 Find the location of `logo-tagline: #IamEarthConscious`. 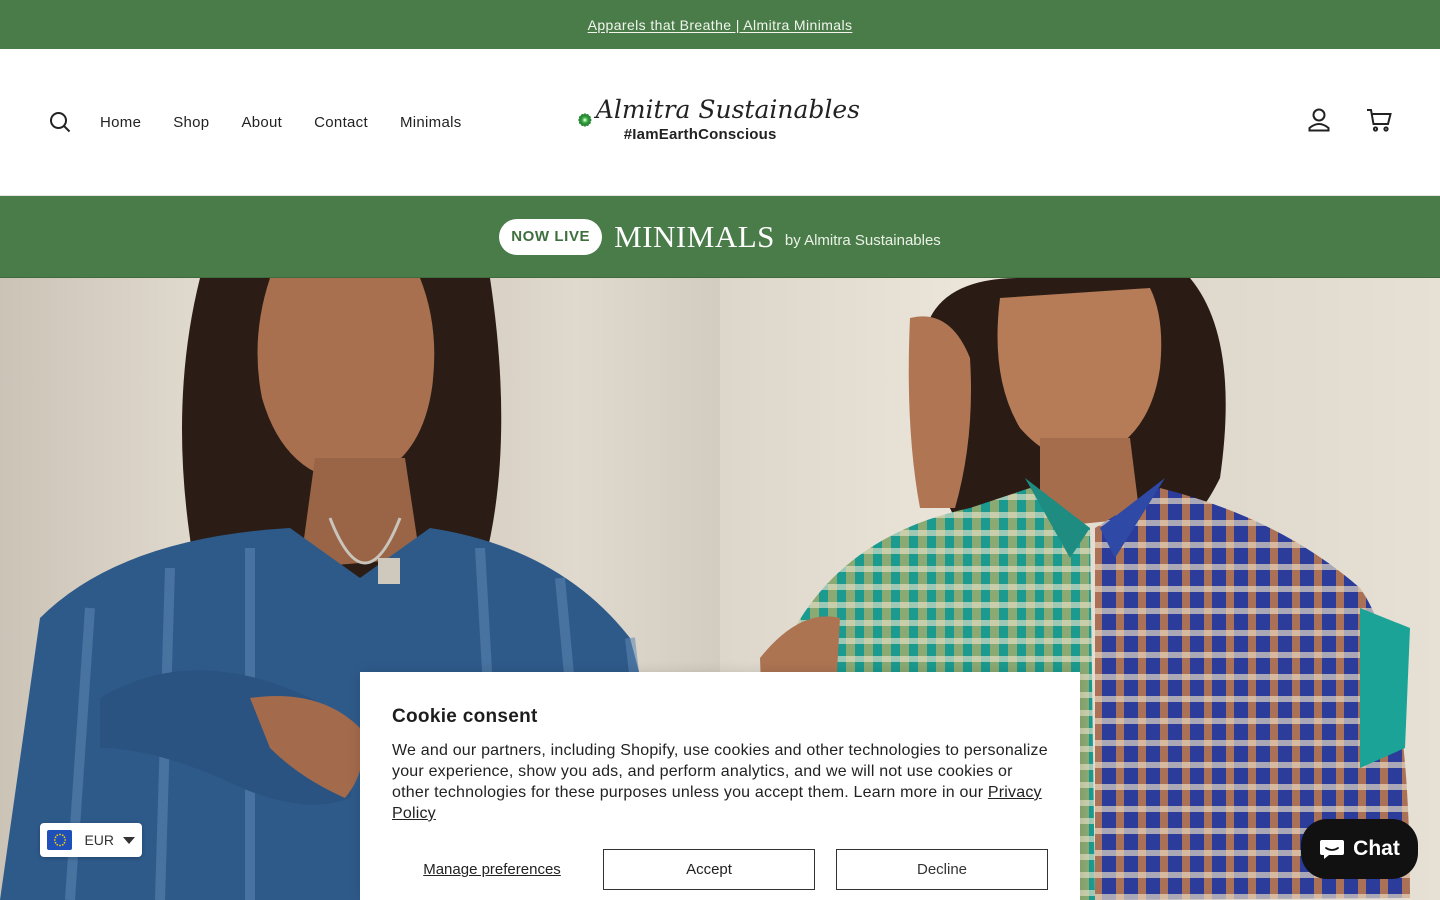

logo-tagline: #IamEarthConscious is located at coordinates (700, 134).